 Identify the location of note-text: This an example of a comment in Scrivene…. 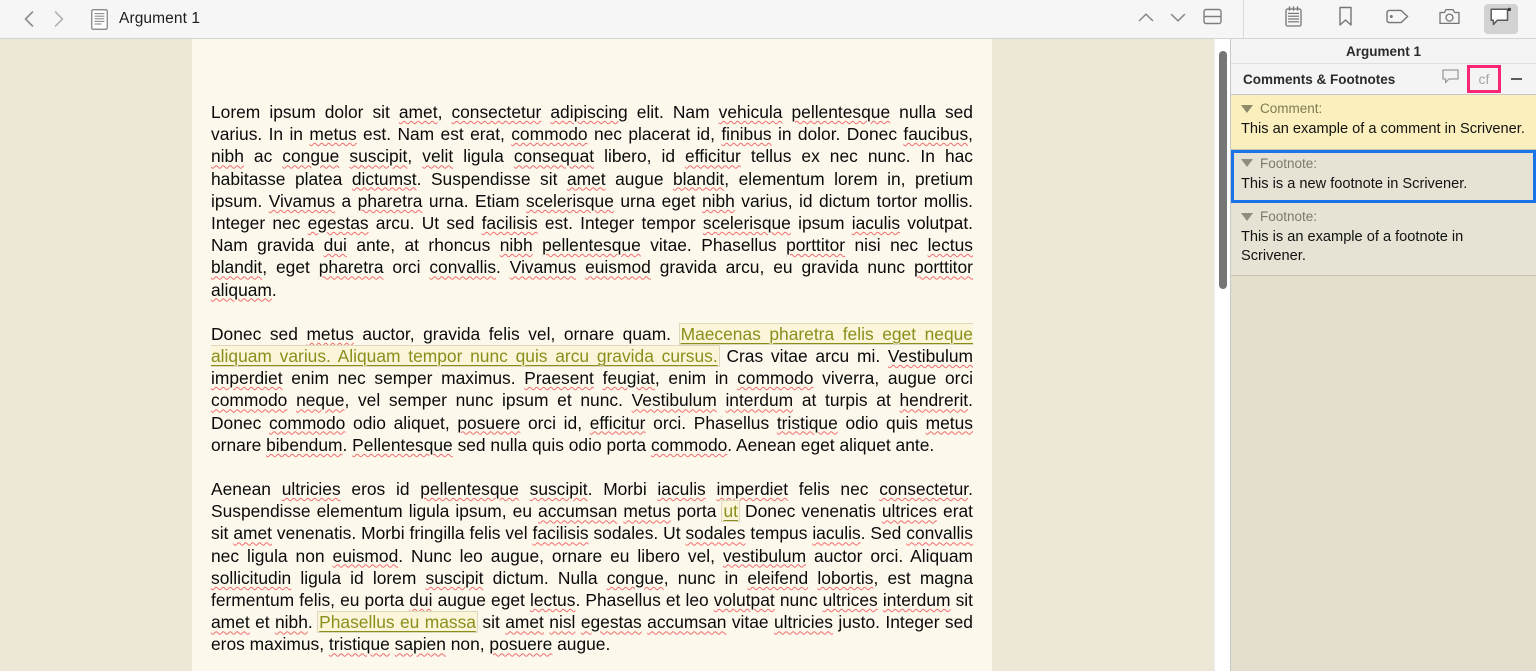
(1383, 129).